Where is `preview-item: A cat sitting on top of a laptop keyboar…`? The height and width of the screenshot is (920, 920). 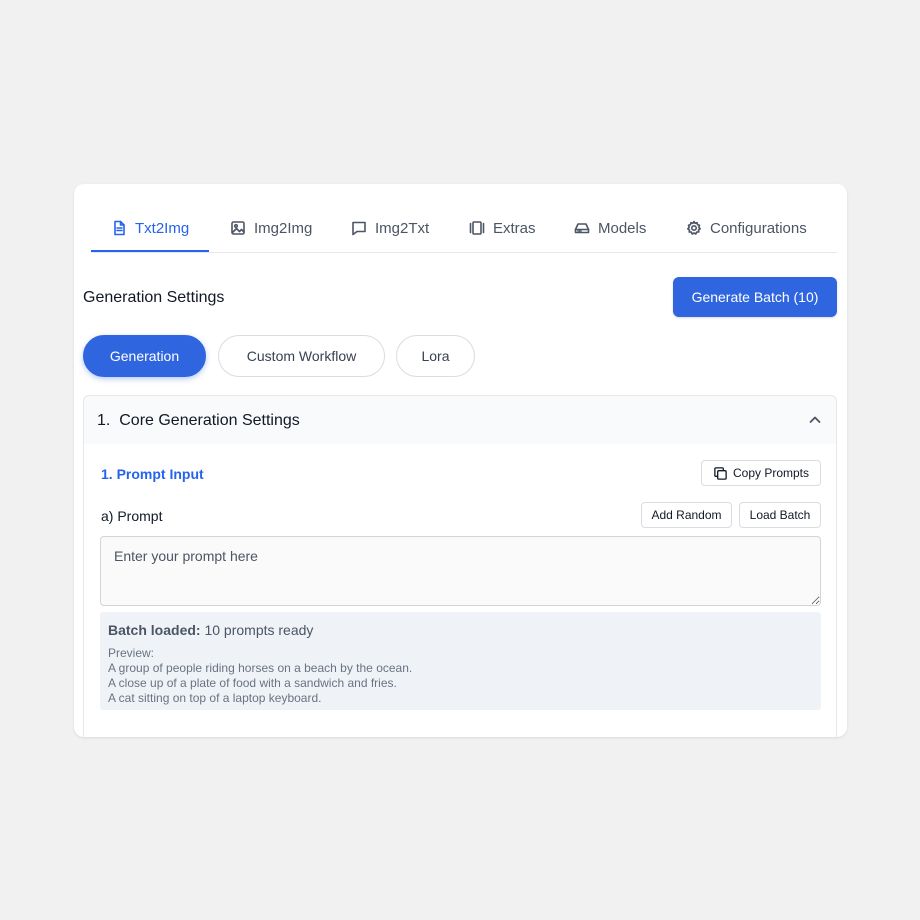
preview-item: A cat sitting on top of a laptop keyboar… is located at coordinates (215, 698).